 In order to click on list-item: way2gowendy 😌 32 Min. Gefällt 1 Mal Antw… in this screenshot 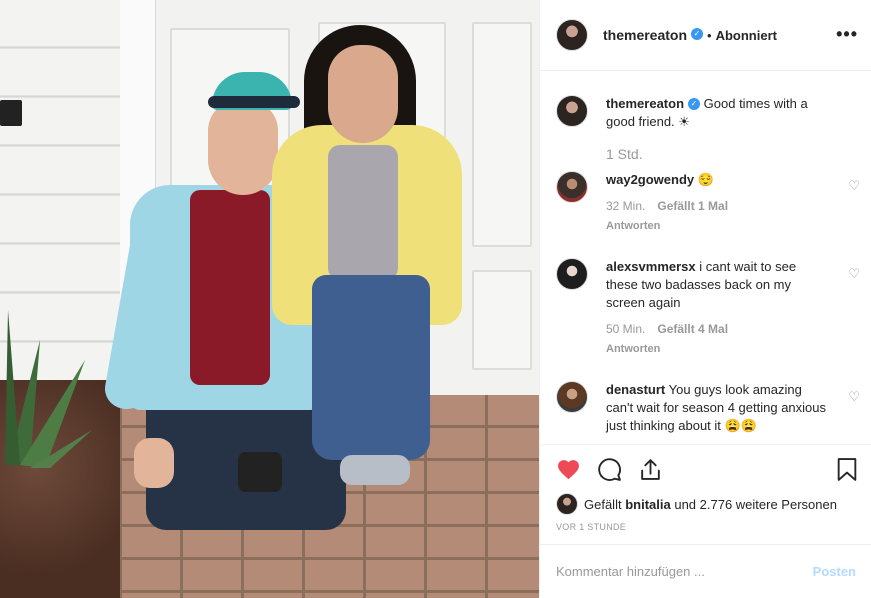, I will do `click(706, 203)`.